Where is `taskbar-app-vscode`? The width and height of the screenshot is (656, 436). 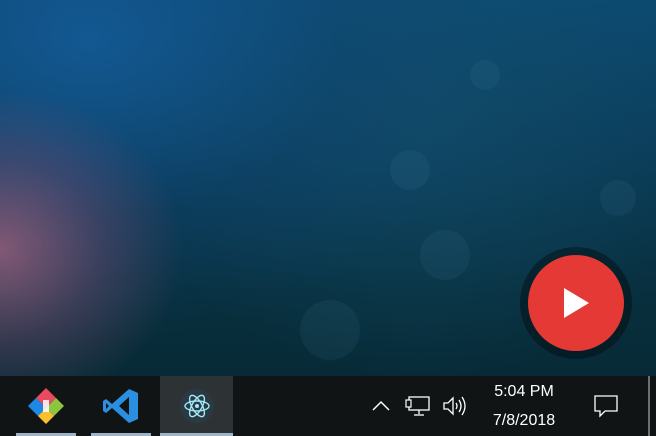 taskbar-app-vscode is located at coordinates (121, 406).